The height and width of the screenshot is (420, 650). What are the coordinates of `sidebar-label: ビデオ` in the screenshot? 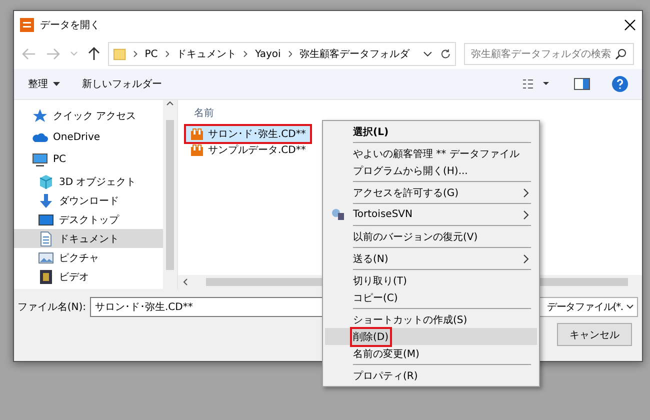 It's located at (74, 277).